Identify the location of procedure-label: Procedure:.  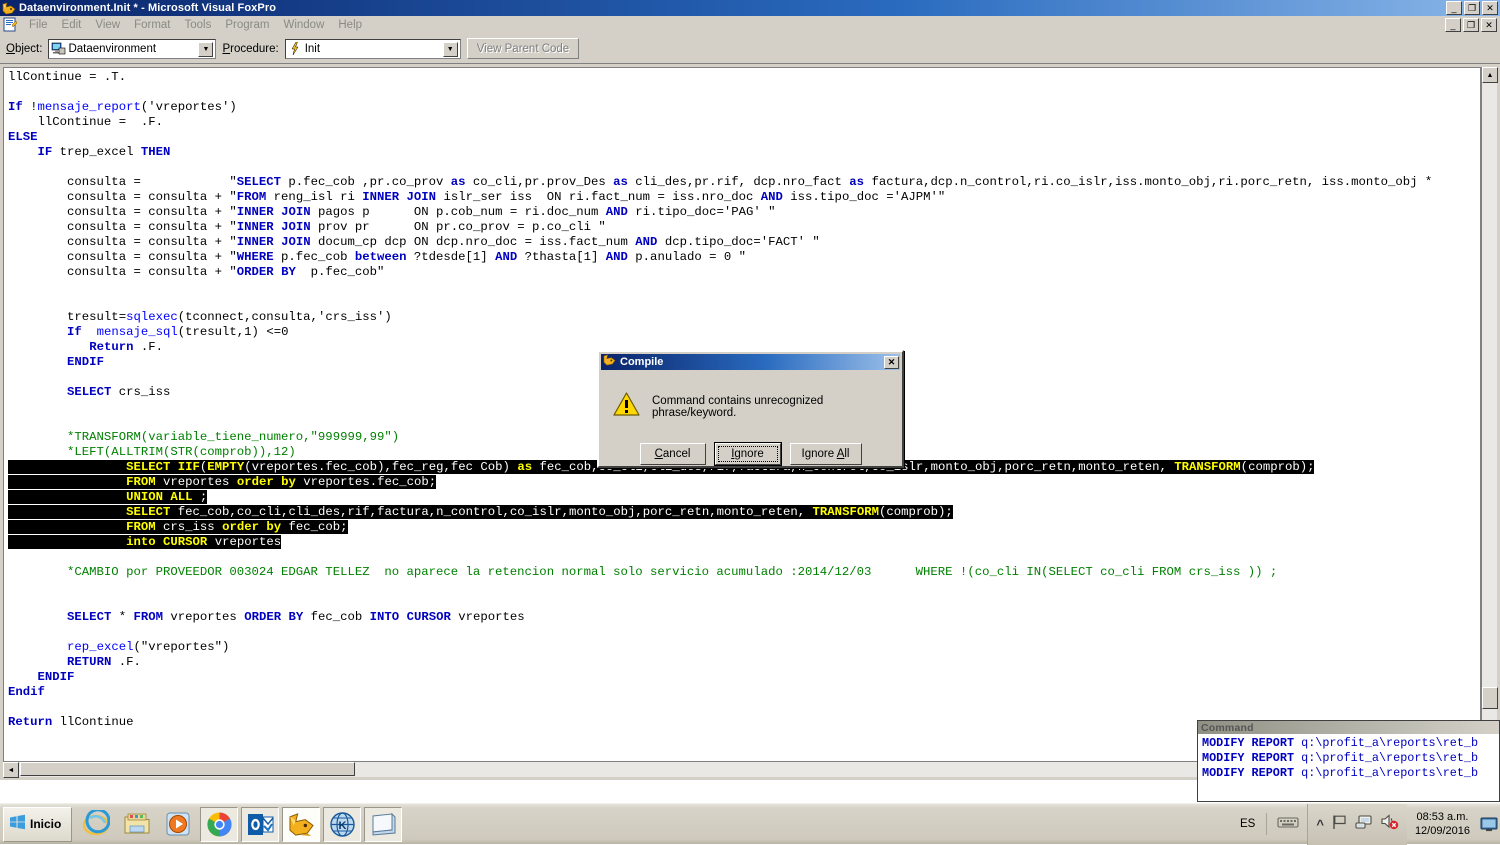
(250, 48).